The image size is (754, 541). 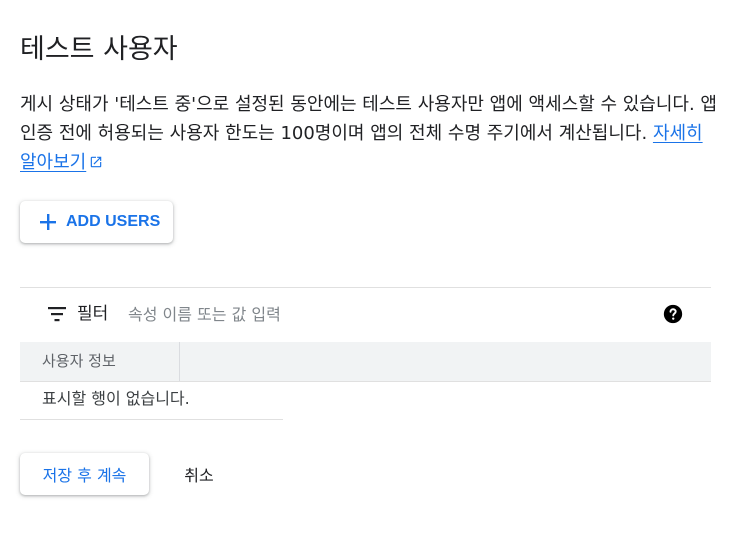 What do you see at coordinates (58, 316) in the screenshot?
I see `filter-icon` at bounding box center [58, 316].